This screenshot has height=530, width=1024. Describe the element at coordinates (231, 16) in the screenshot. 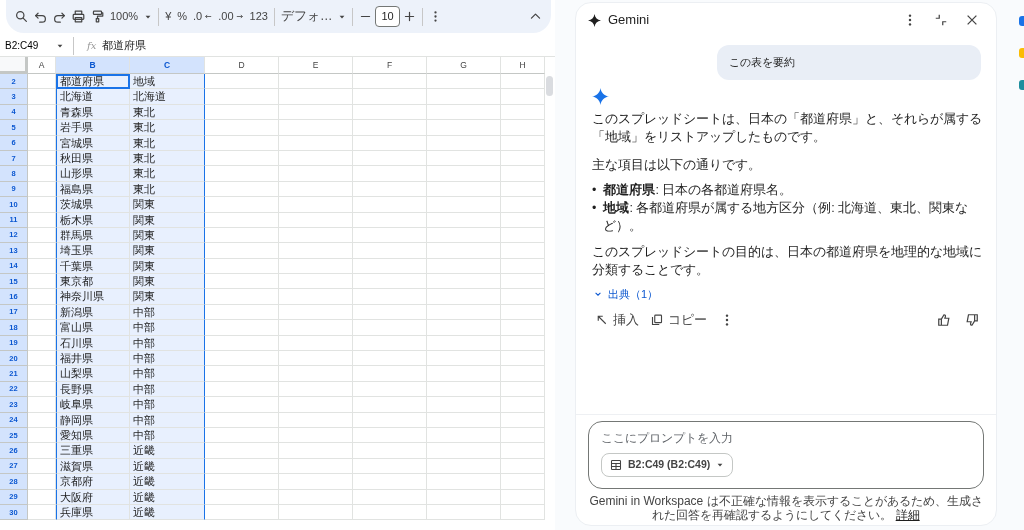

I see `increase-decimal-button: .00` at that location.